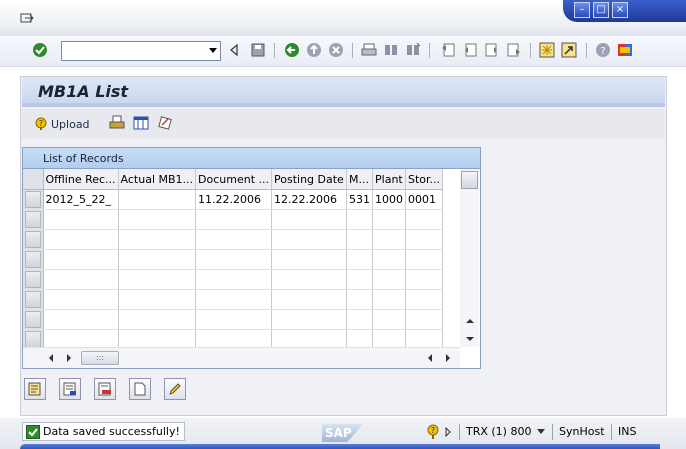  Describe the element at coordinates (258, 50) in the screenshot. I see `save-icon` at that location.